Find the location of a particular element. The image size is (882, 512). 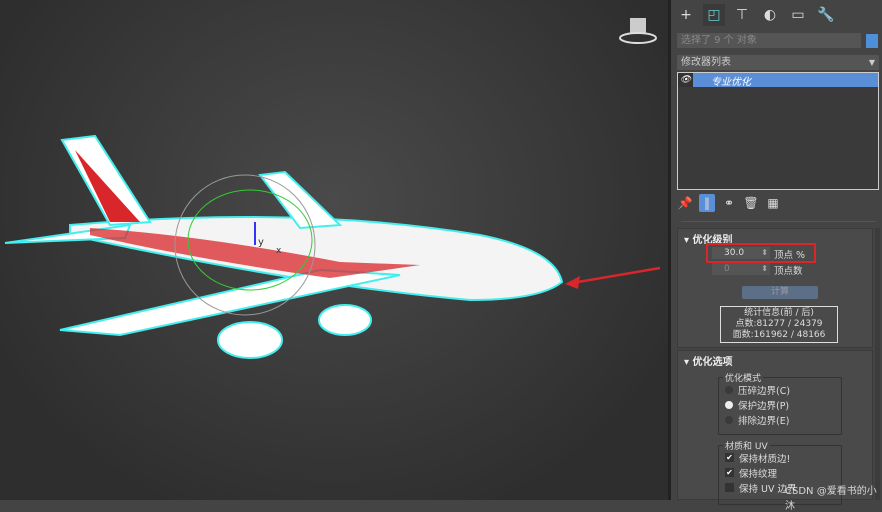

keep-material-checkbox: ✔ 保持材质边! is located at coordinates (780, 457).